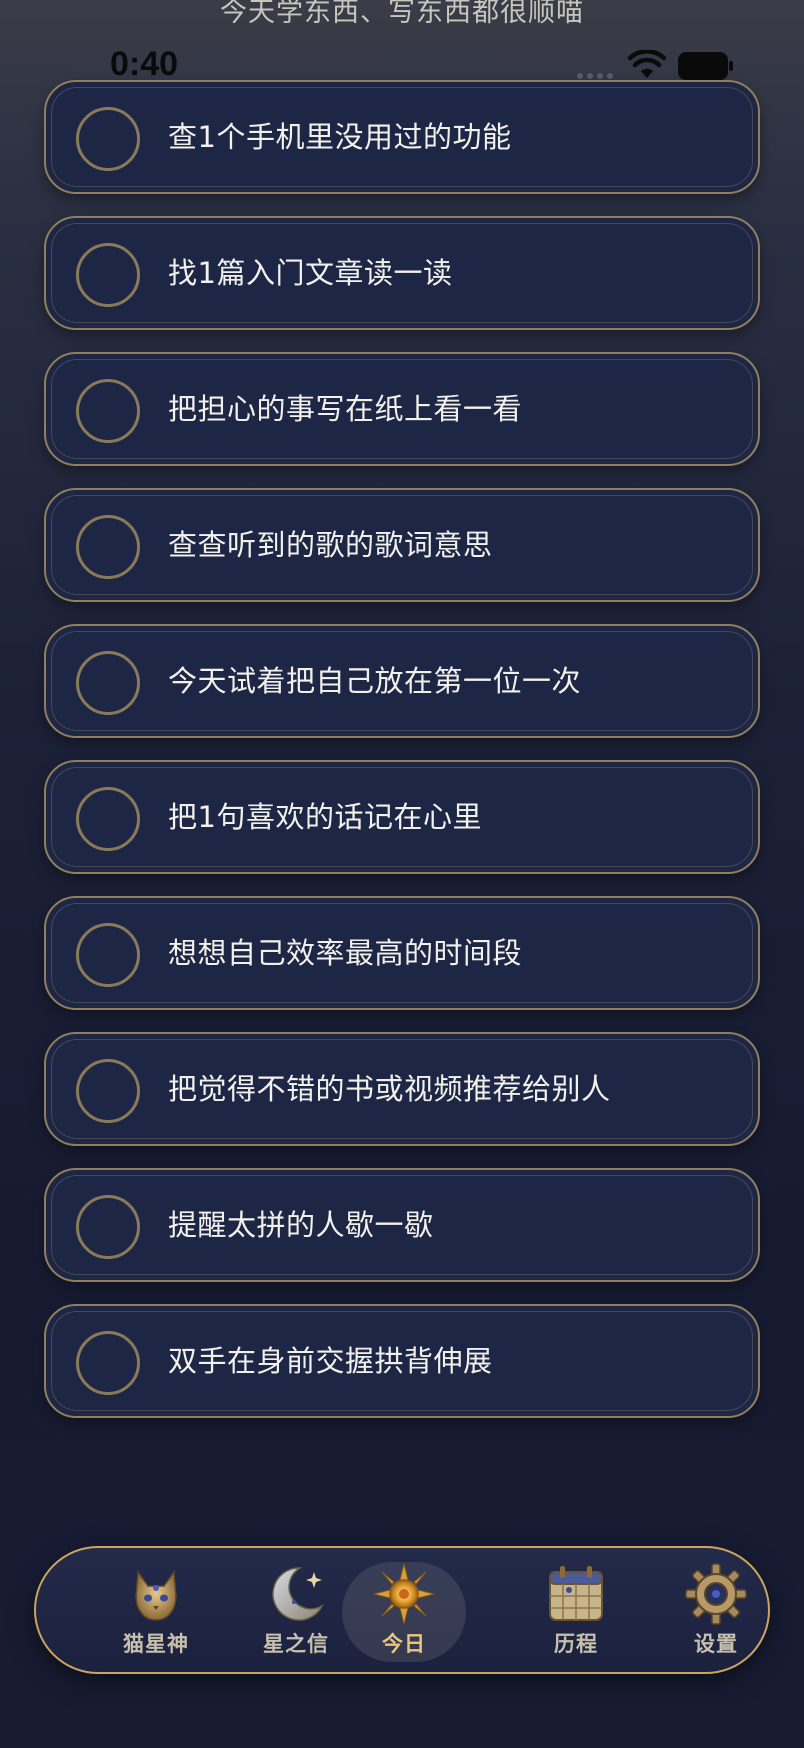 The image size is (804, 1748). What do you see at coordinates (325, 817) in the screenshot?
I see `task-label: 把1句喜欢的话记在心里` at bounding box center [325, 817].